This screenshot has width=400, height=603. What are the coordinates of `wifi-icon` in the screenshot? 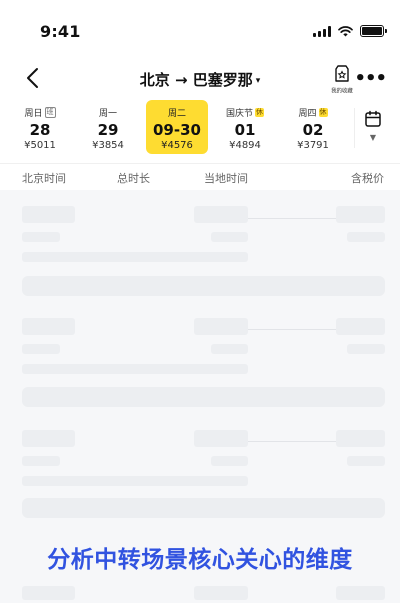 It's located at (345, 30).